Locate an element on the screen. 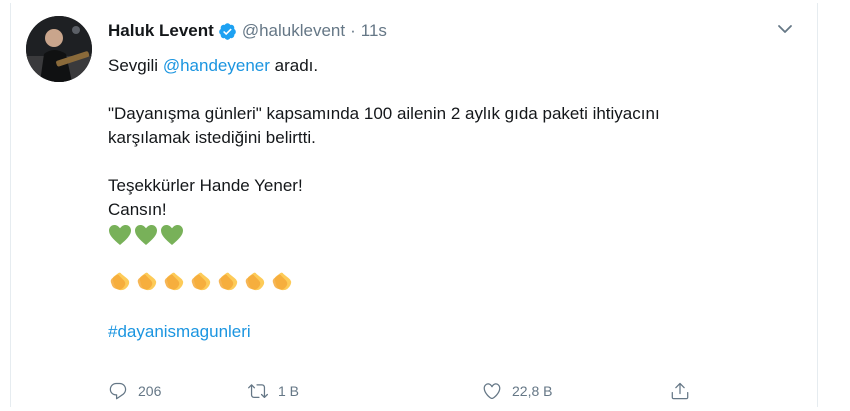  text-segment: Sevgili is located at coordinates (133, 65).